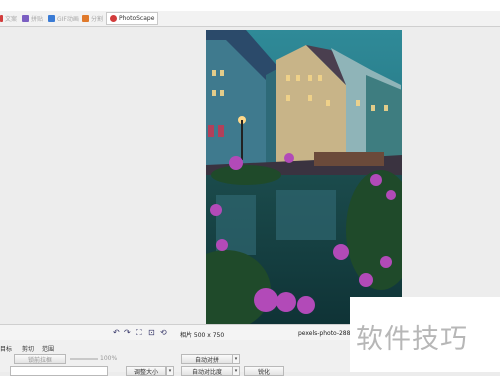 This screenshot has width=500, height=376. I want to click on resize-button: 调整大小, so click(146, 371).